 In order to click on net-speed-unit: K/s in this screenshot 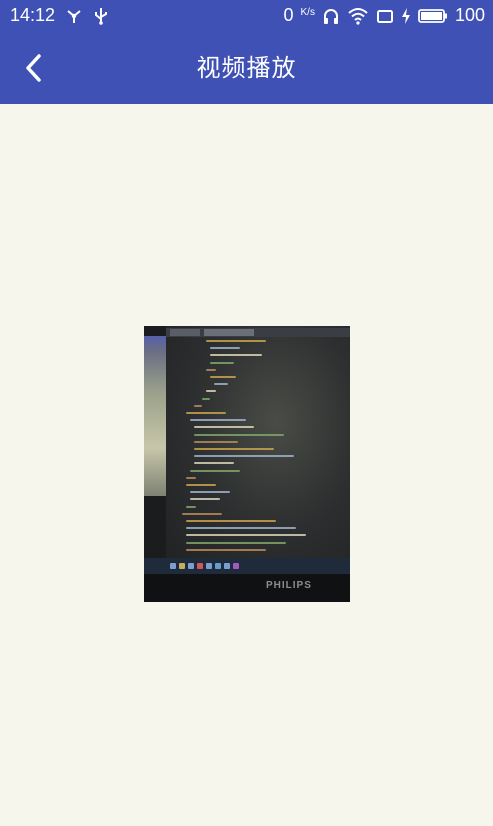, I will do `click(307, 12)`.